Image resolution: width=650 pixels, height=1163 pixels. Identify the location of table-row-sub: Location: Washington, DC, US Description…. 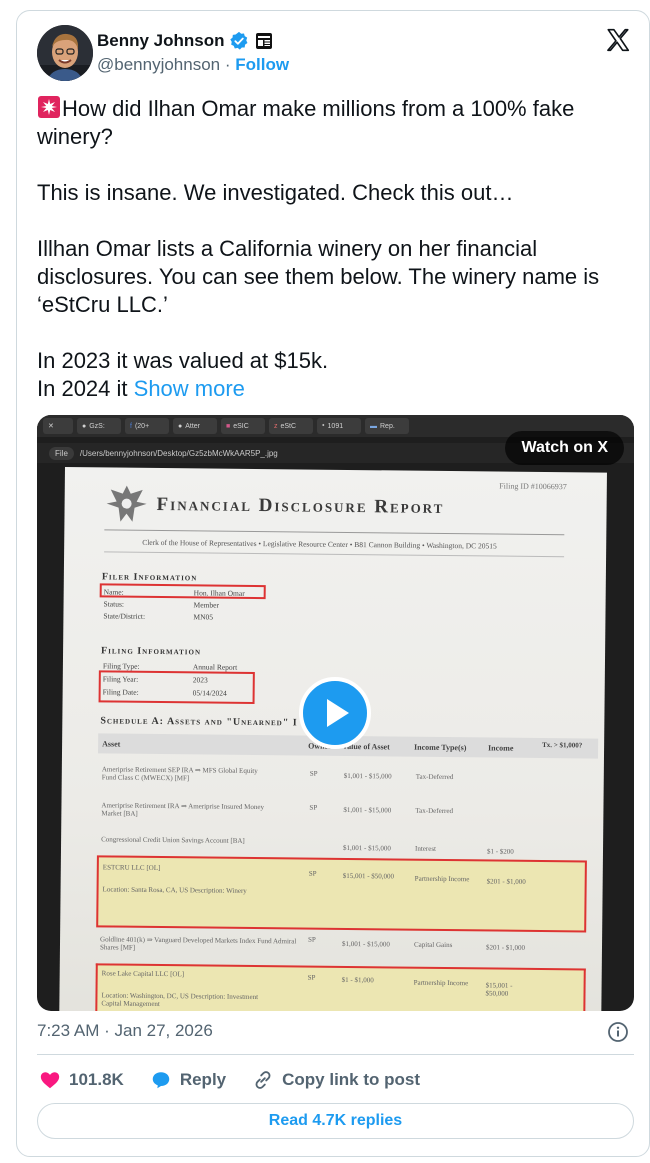
(180, 1000).